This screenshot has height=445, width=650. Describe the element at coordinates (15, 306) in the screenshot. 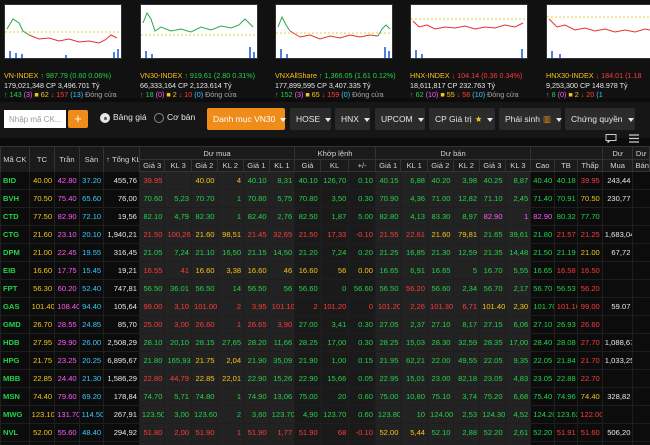

I see `stock-symbol: GAS` at that location.